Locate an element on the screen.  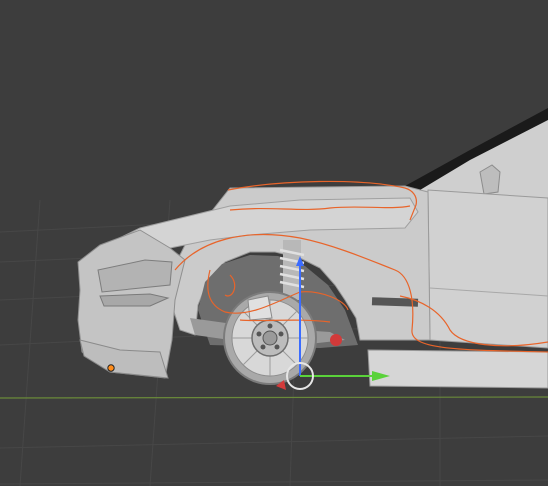
x-axis-line is located at coordinates (274, 397).